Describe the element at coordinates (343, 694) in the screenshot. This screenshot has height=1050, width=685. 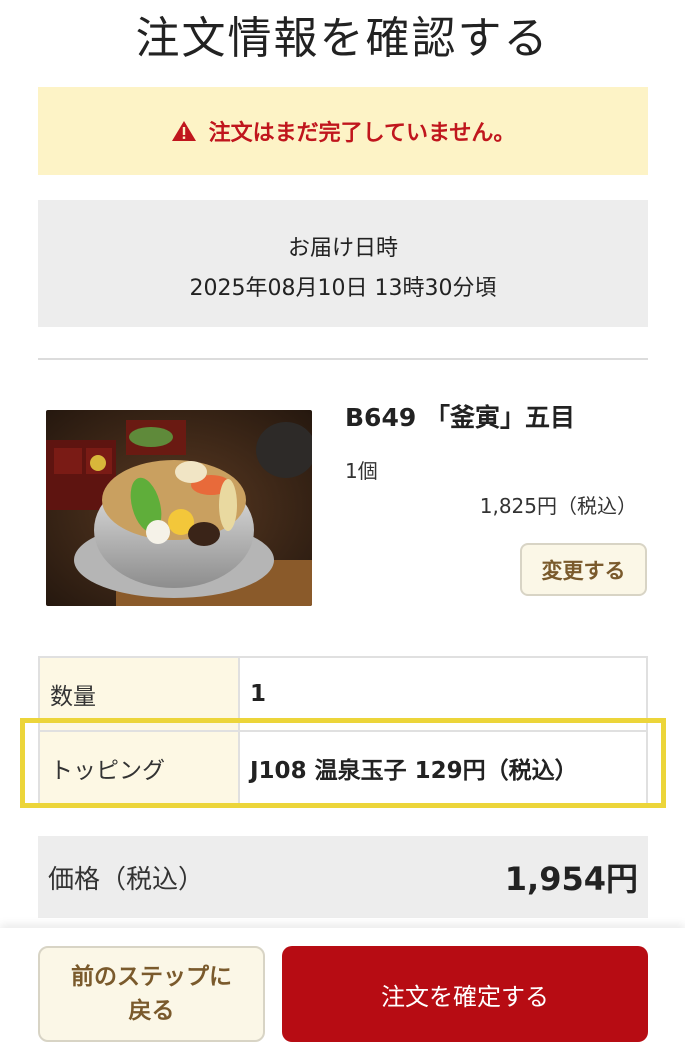
I see `table-row: 数量 1` at that location.